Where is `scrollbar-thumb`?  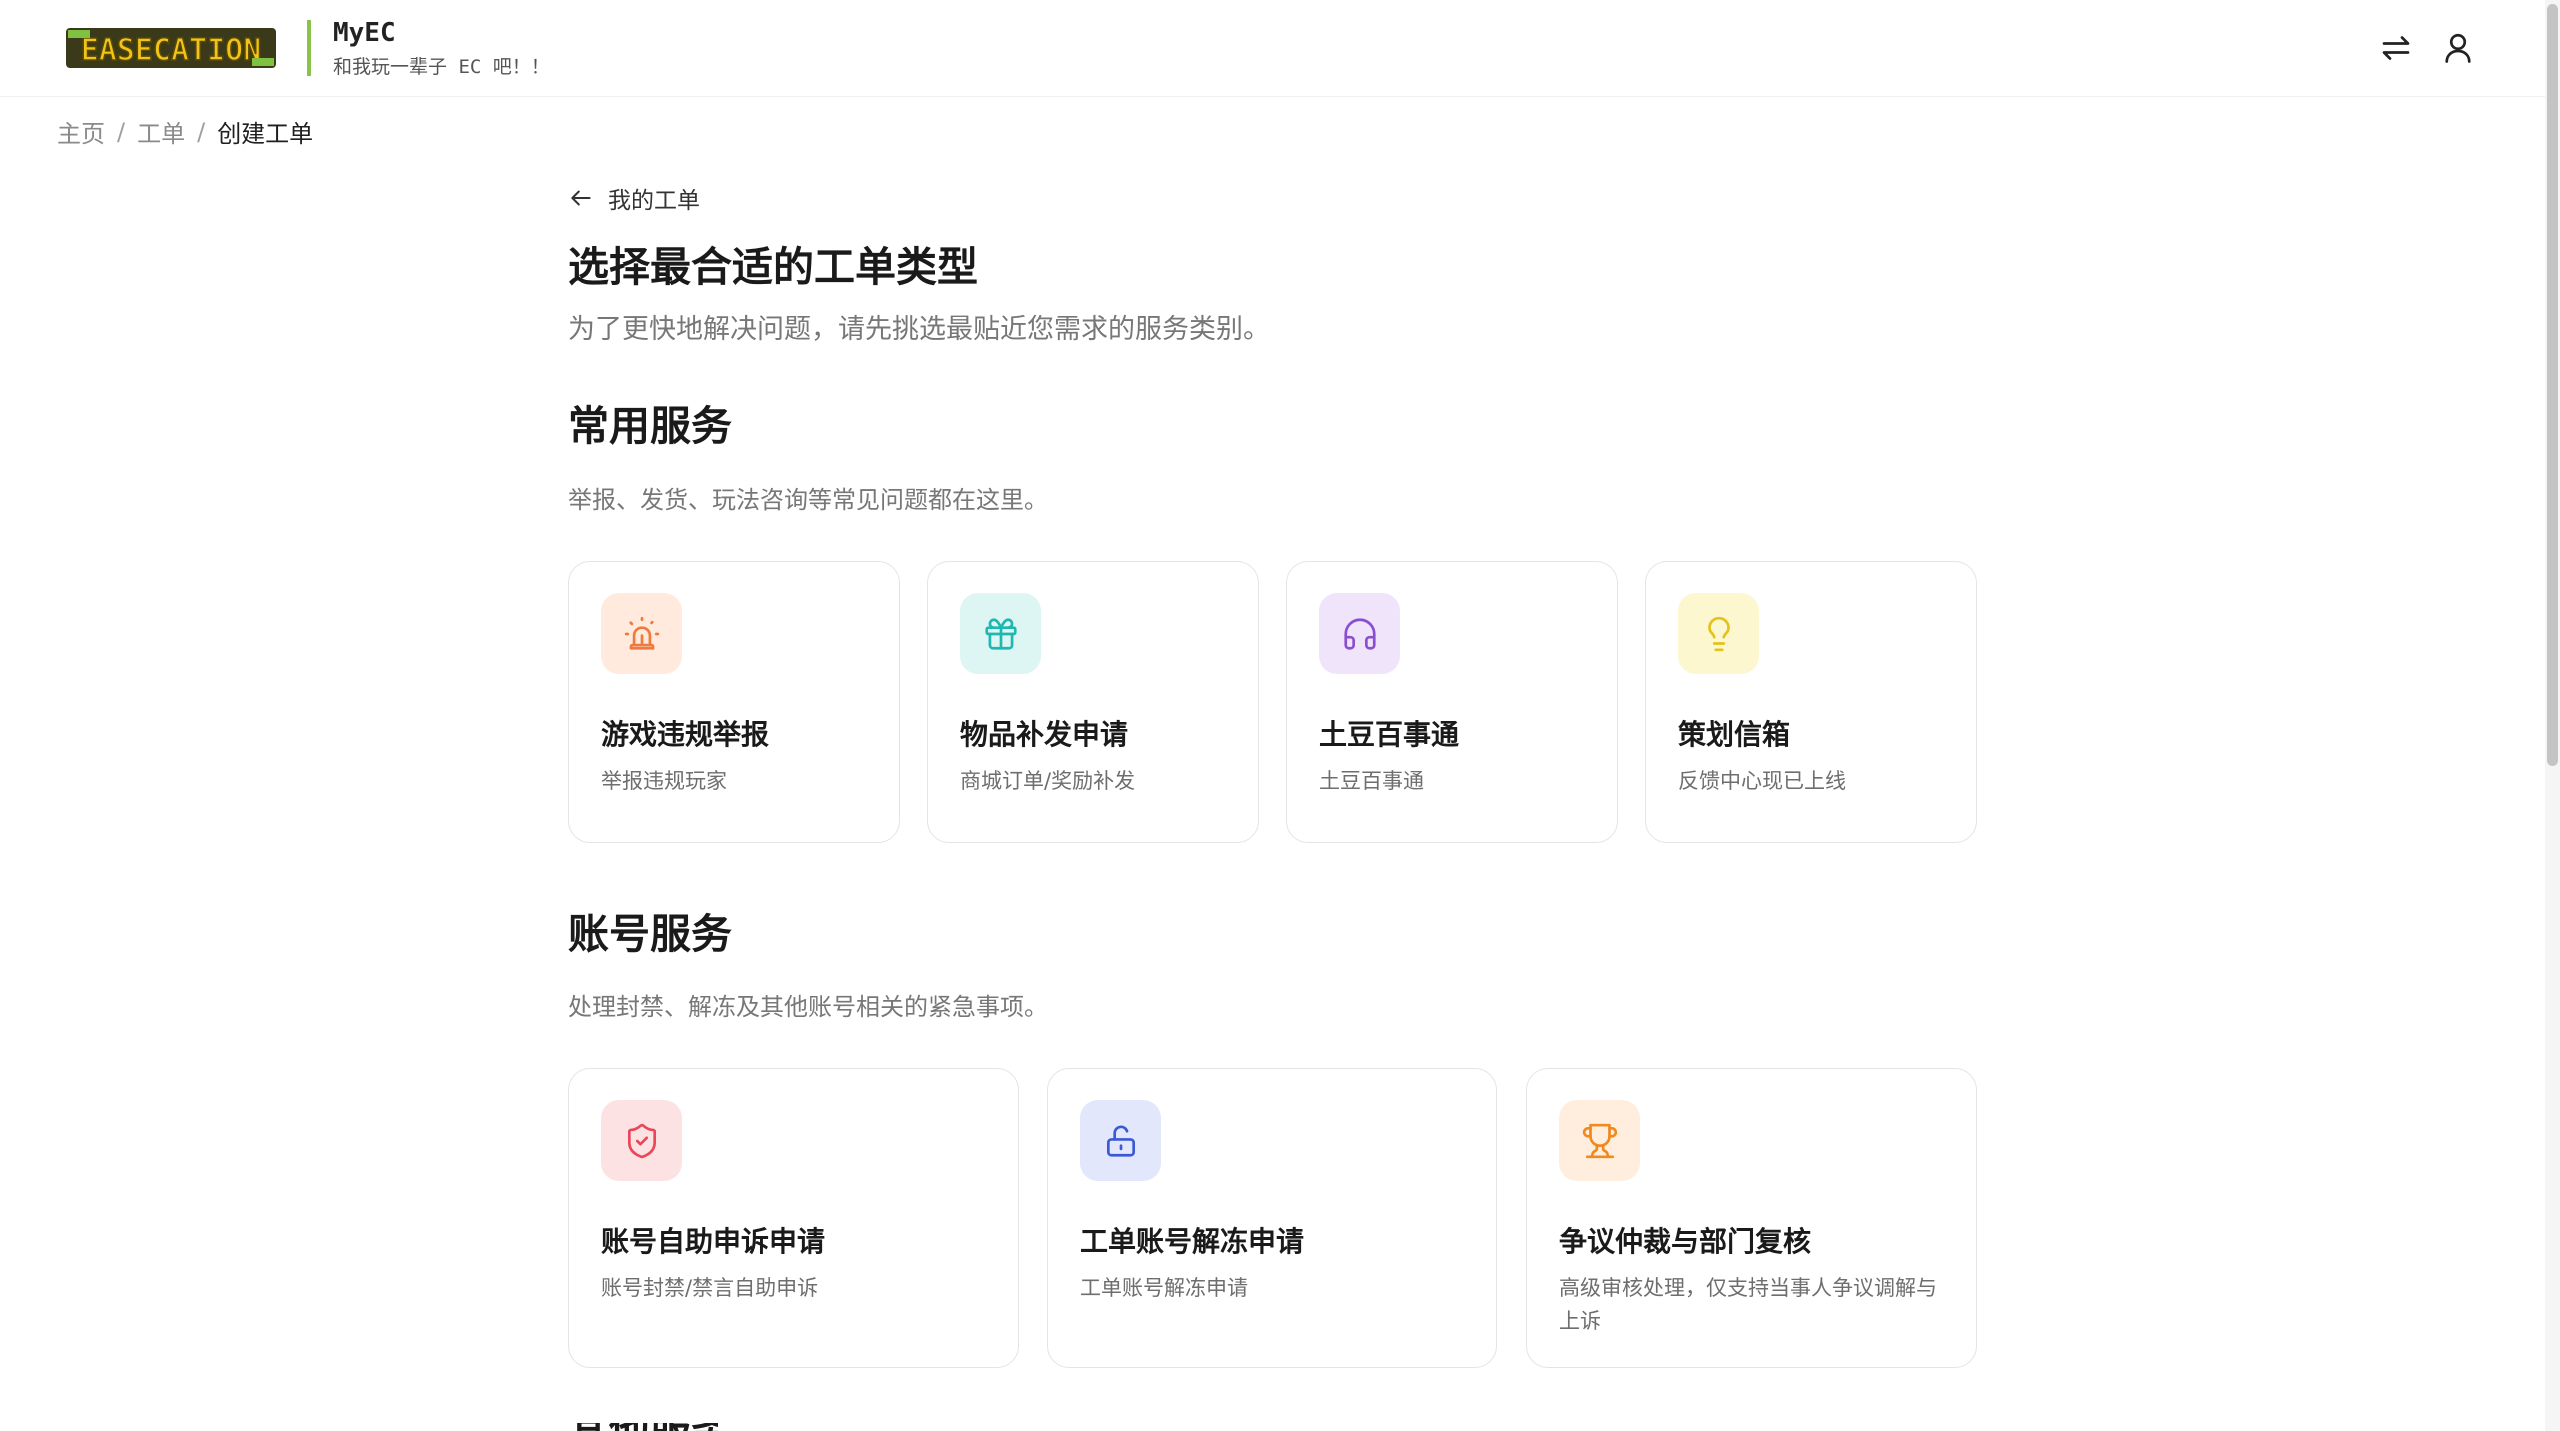 scrollbar-thumb is located at coordinates (2552, 385).